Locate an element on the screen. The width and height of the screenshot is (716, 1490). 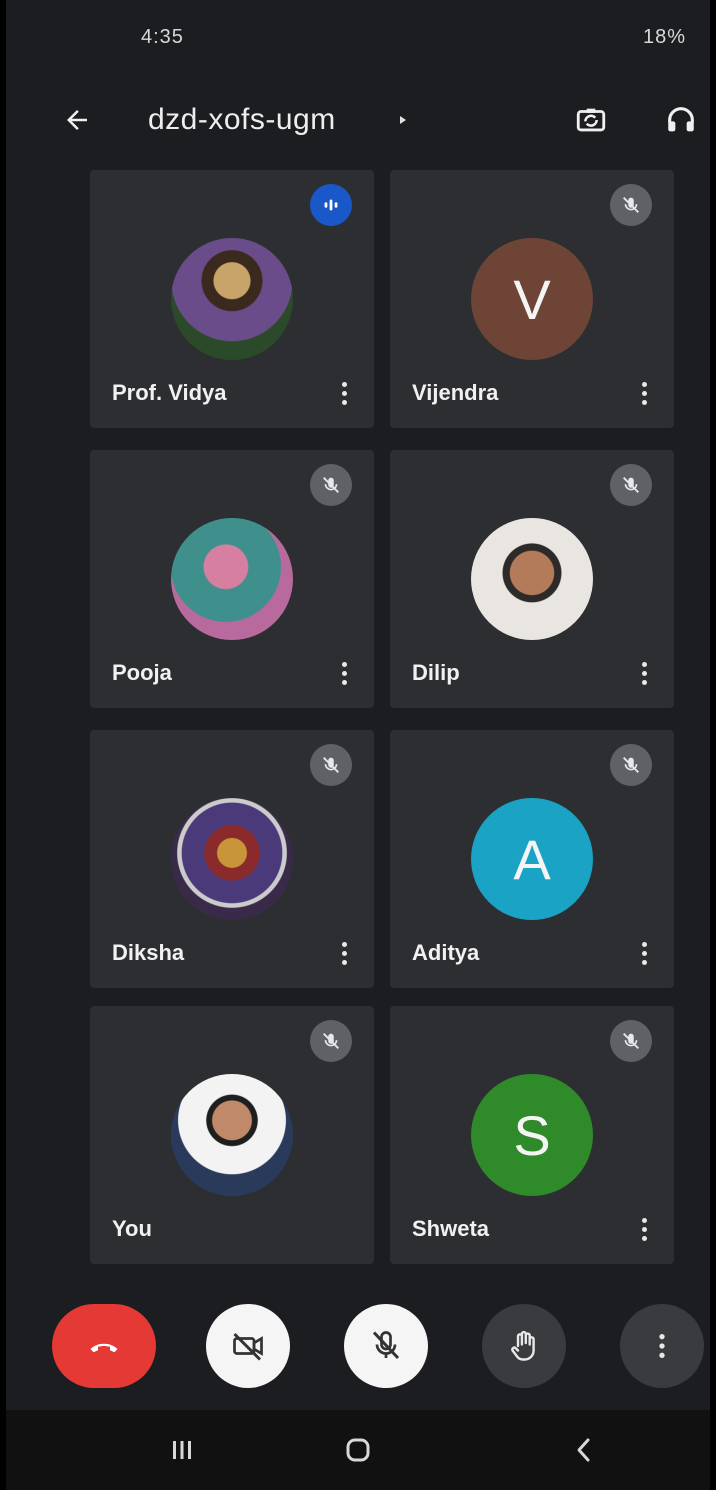
participant-name: Prof. Vidya is located at coordinates (169, 392).